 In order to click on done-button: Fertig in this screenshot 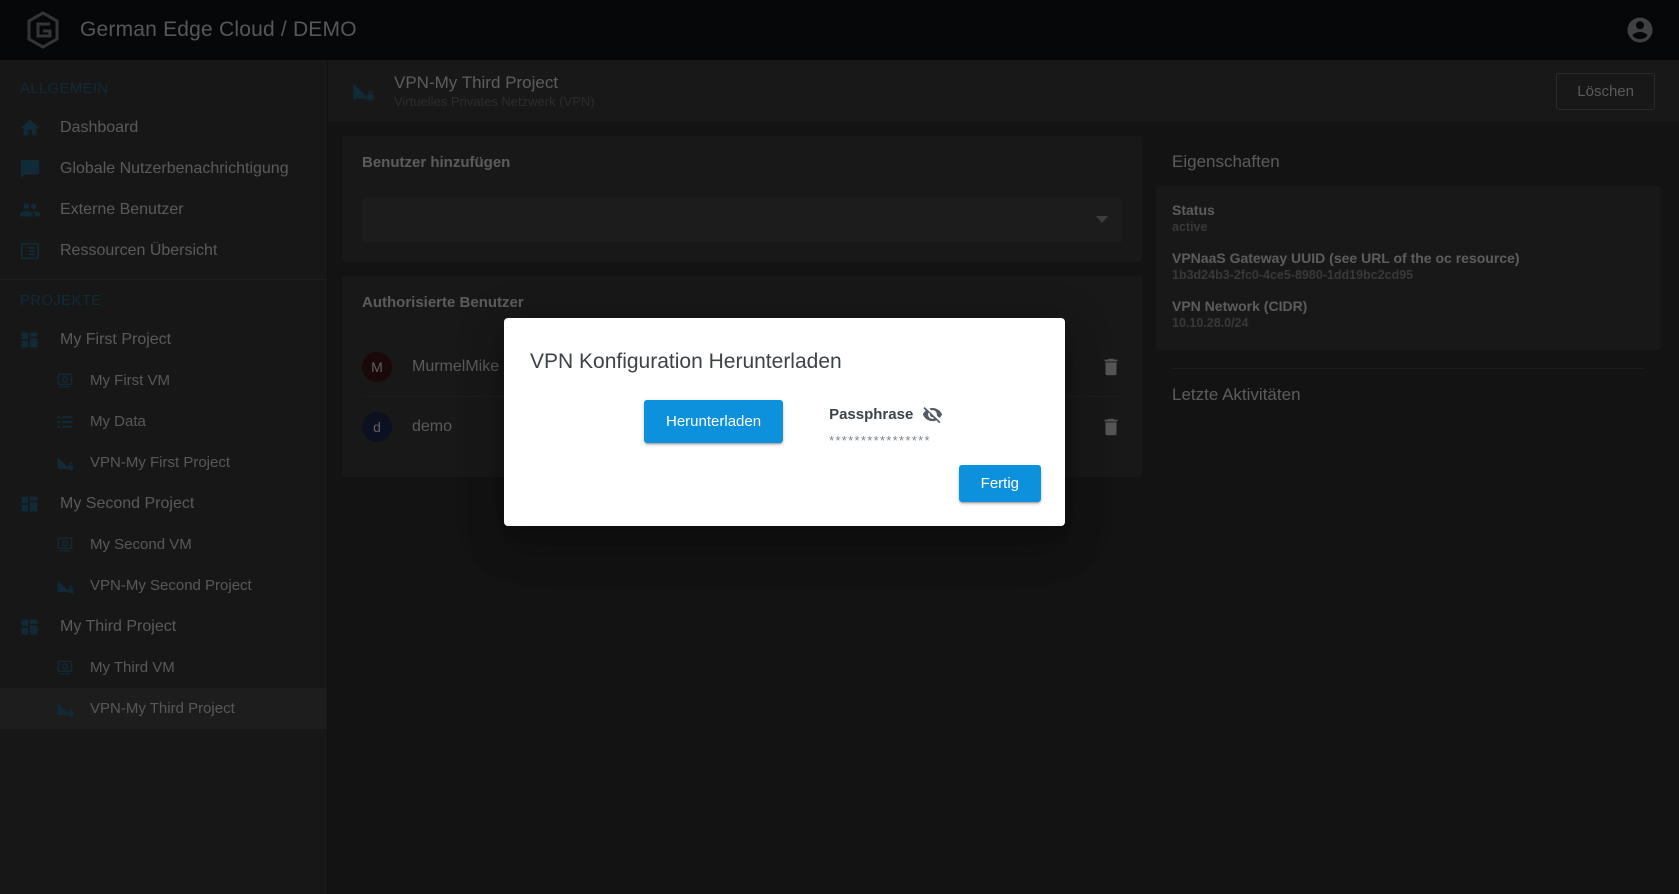, I will do `click(999, 483)`.